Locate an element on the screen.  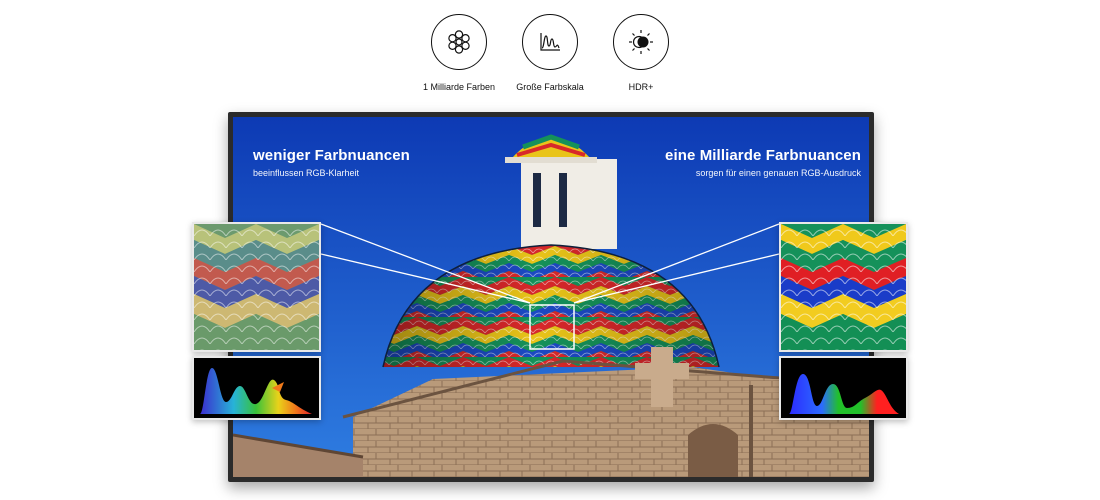
histogram-billion-colors is located at coordinates (843, 388).